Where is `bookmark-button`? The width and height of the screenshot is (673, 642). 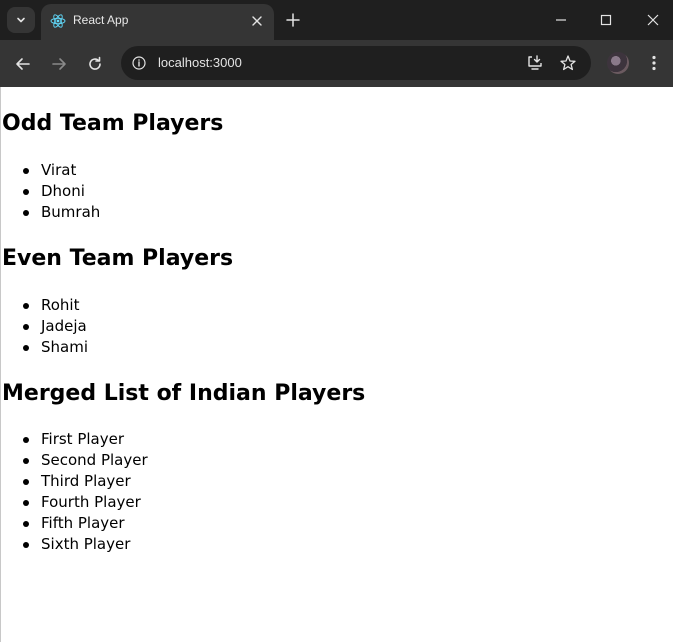 bookmark-button is located at coordinates (568, 63).